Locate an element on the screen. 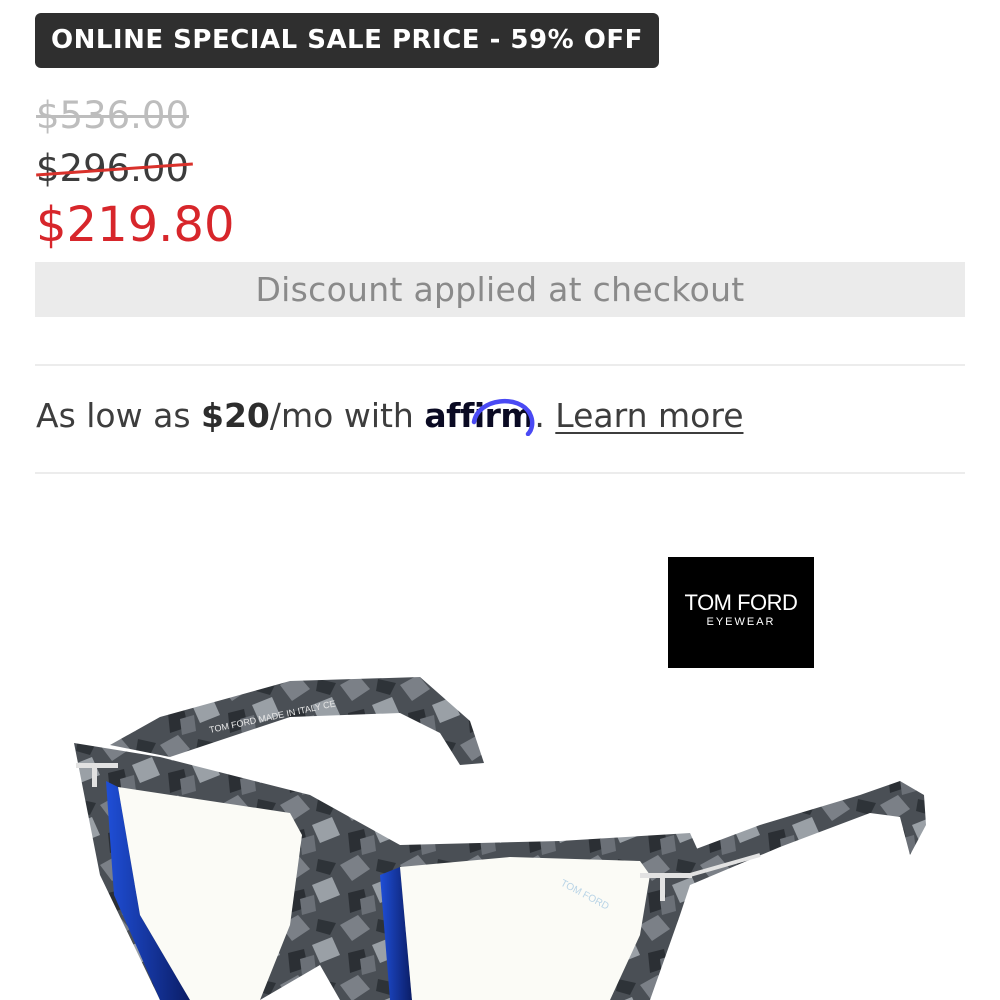 The image size is (1000, 1000). brand-logo-line2: EYEWEAR is located at coordinates (741, 622).